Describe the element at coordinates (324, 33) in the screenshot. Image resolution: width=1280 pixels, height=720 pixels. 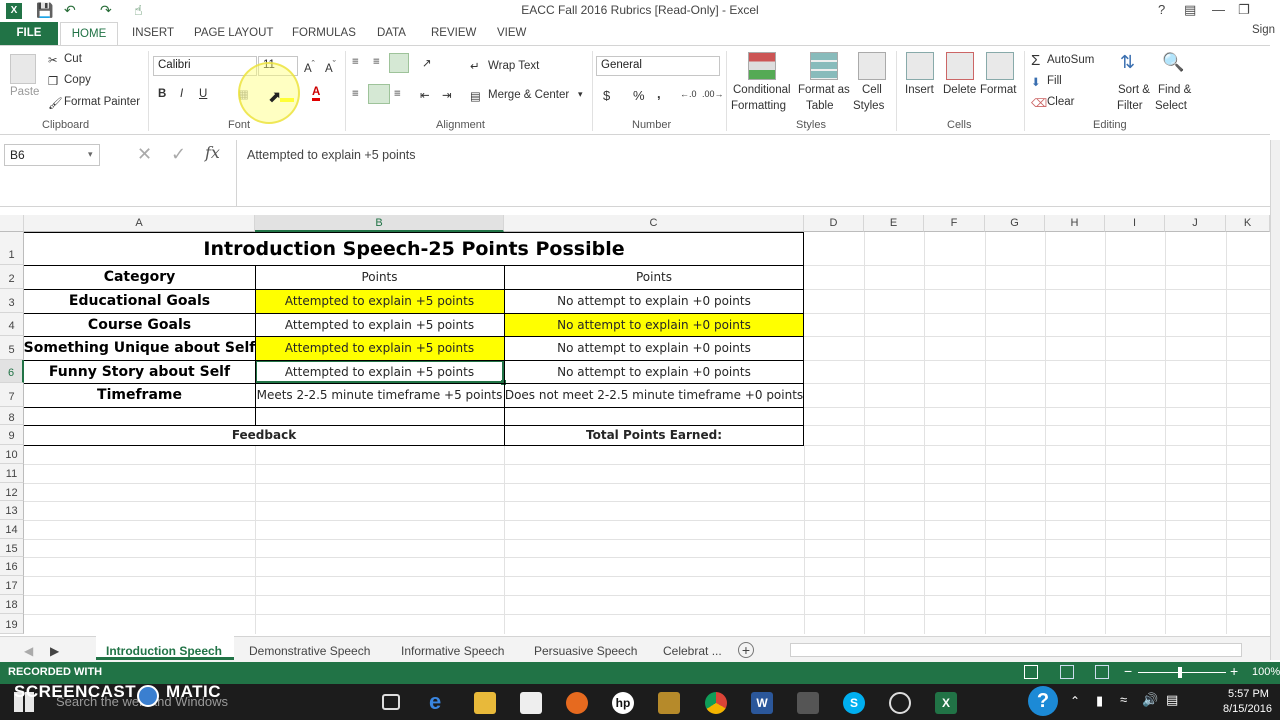
I see `tab-formulas: FORMULAS` at that location.